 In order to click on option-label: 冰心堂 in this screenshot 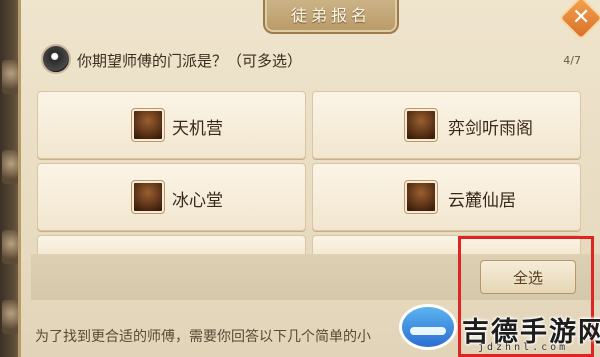, I will do `click(197, 201)`.